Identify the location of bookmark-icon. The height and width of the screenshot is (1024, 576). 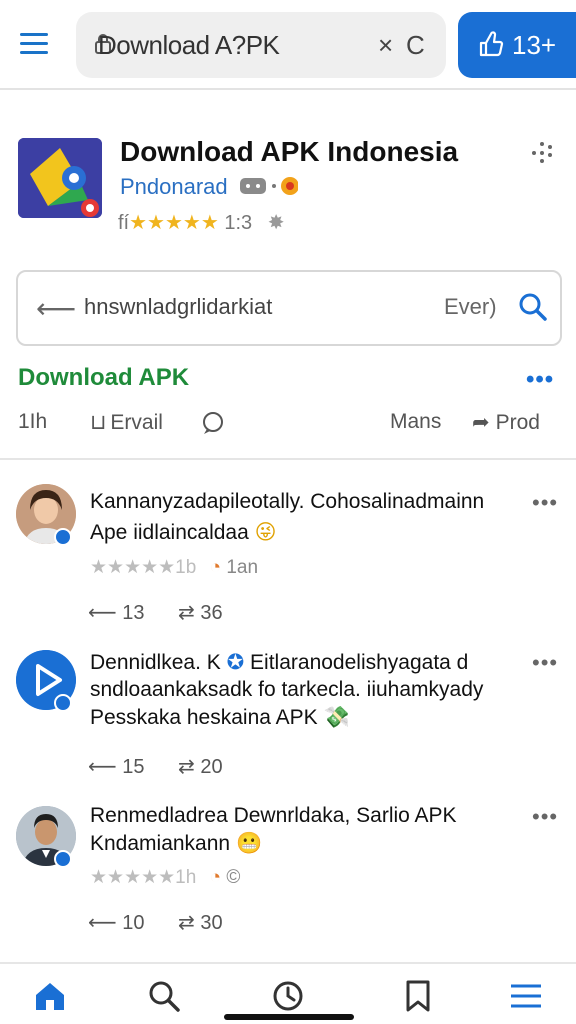
(418, 996).